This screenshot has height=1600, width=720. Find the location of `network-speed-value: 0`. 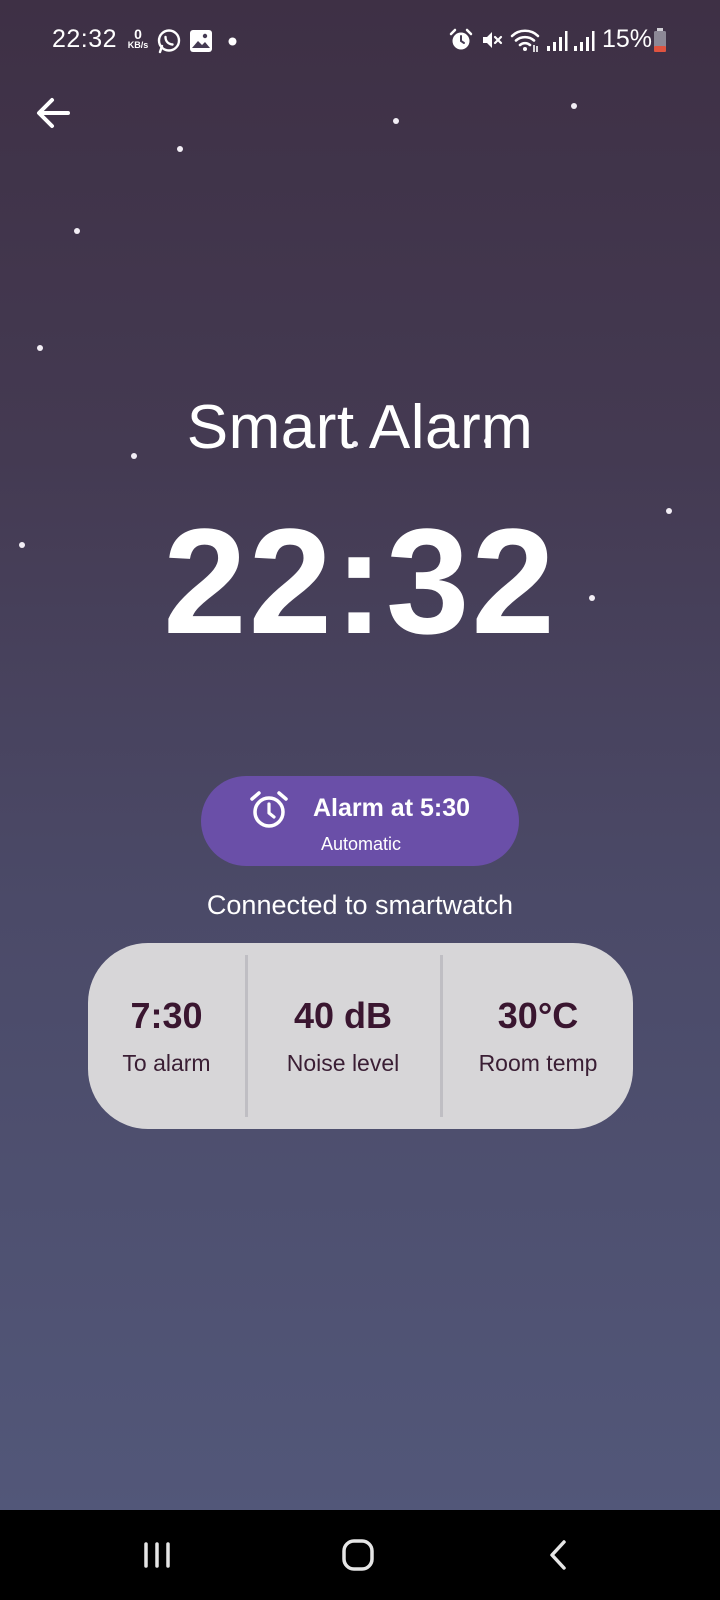

network-speed-value: 0 is located at coordinates (138, 34).